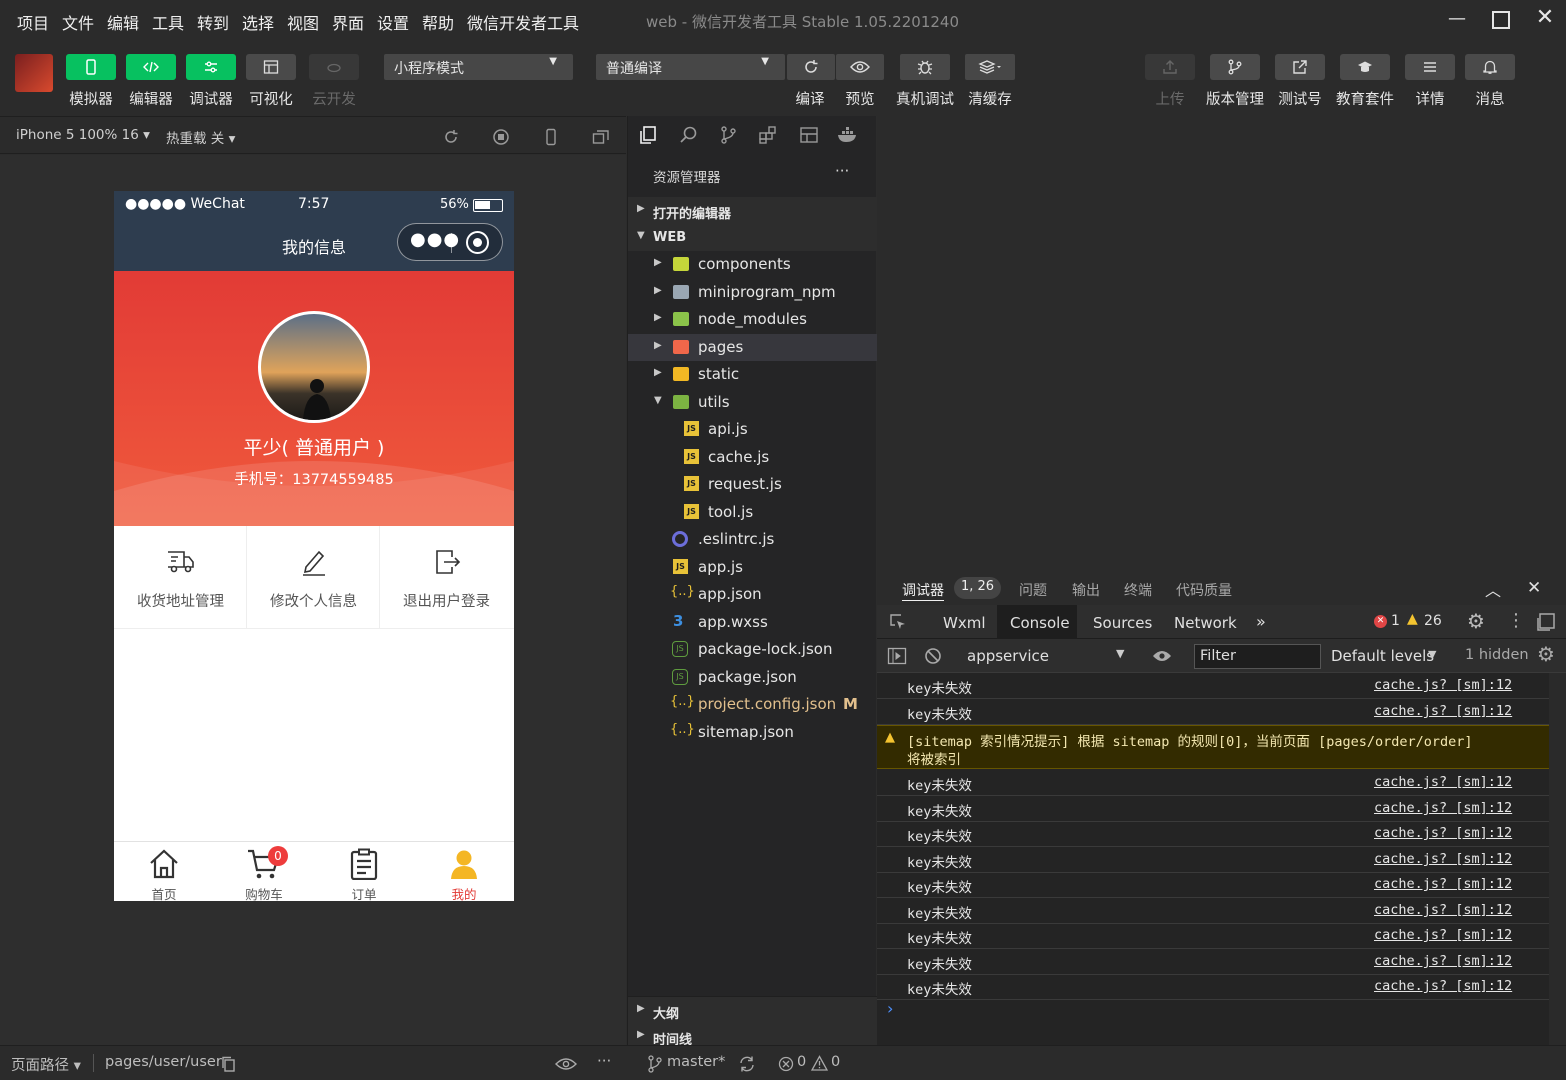 Image resolution: width=1566 pixels, height=1080 pixels. I want to click on settings-gear-icon: ⚙, so click(1476, 621).